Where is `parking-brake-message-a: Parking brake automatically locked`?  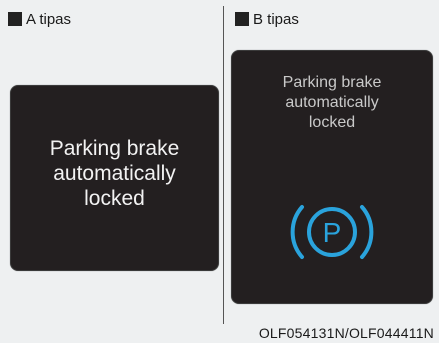
parking-brake-message-a: Parking brake automatically locked is located at coordinates (114, 173).